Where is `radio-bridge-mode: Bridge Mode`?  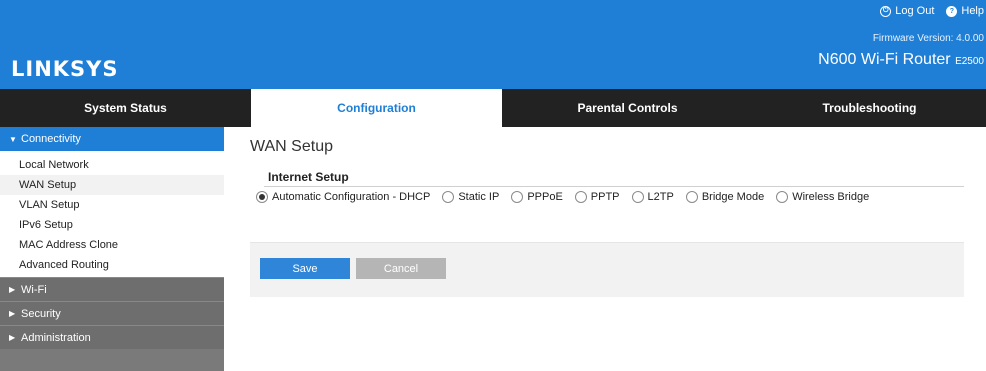
radio-bridge-mode: Bridge Mode is located at coordinates (725, 197).